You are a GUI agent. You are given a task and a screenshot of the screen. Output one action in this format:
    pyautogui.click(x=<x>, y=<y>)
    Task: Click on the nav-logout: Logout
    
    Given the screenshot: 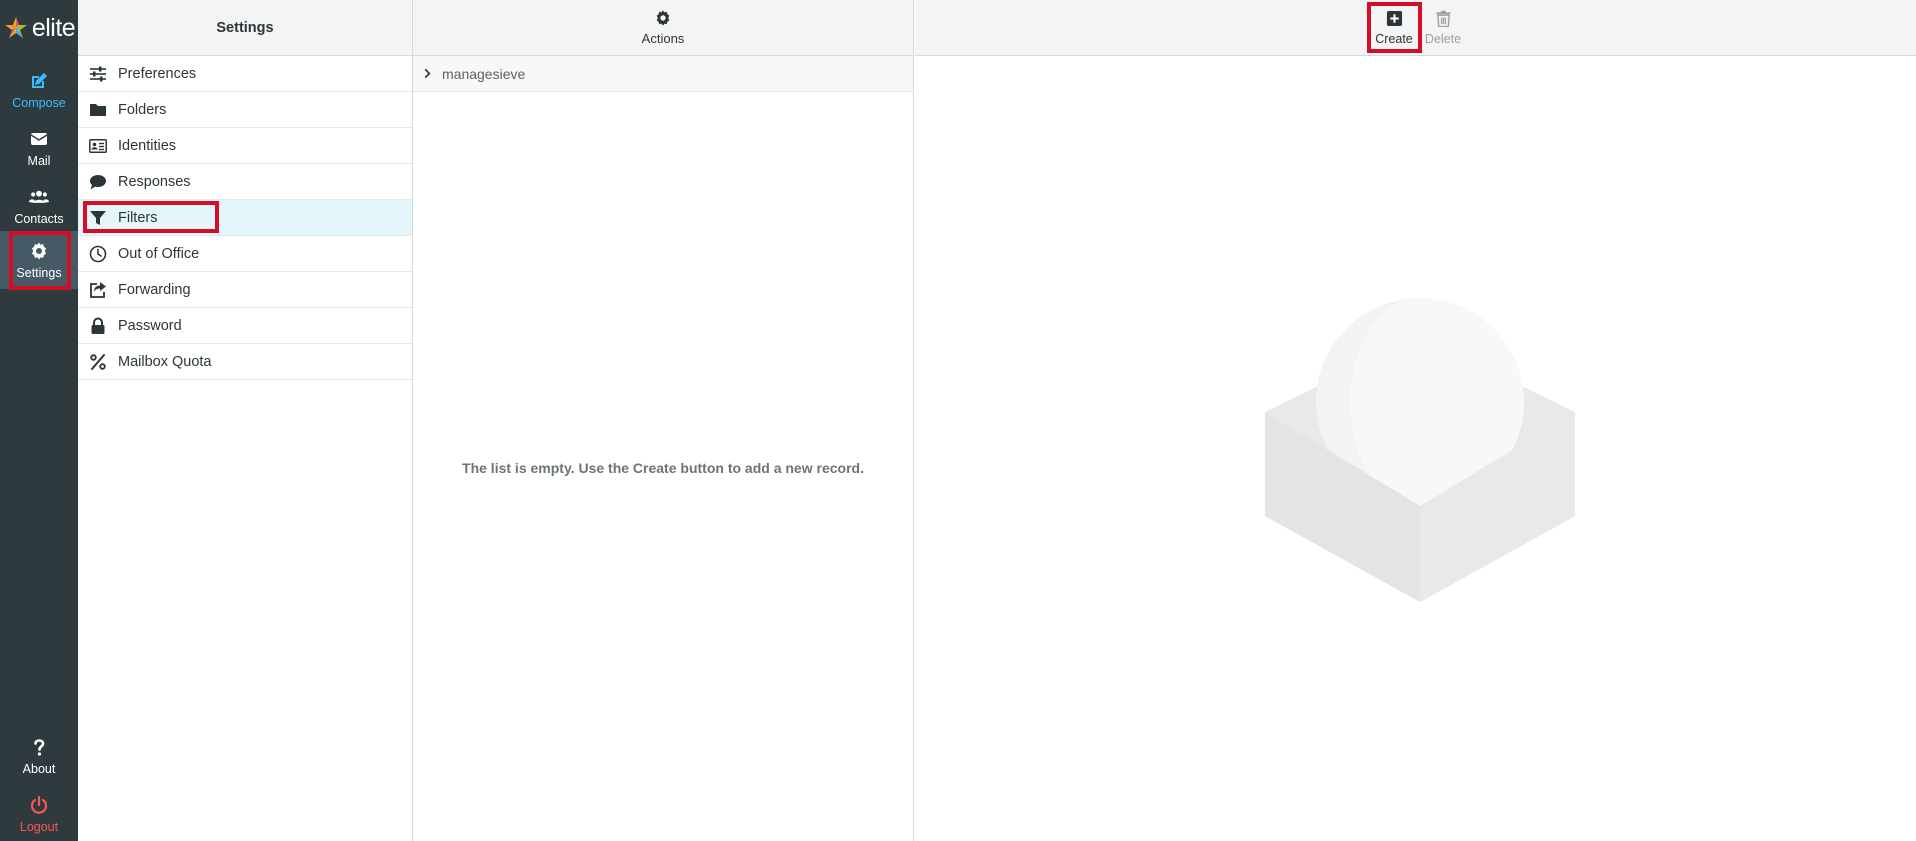 What is the action you would take?
    pyautogui.click(x=39, y=813)
    